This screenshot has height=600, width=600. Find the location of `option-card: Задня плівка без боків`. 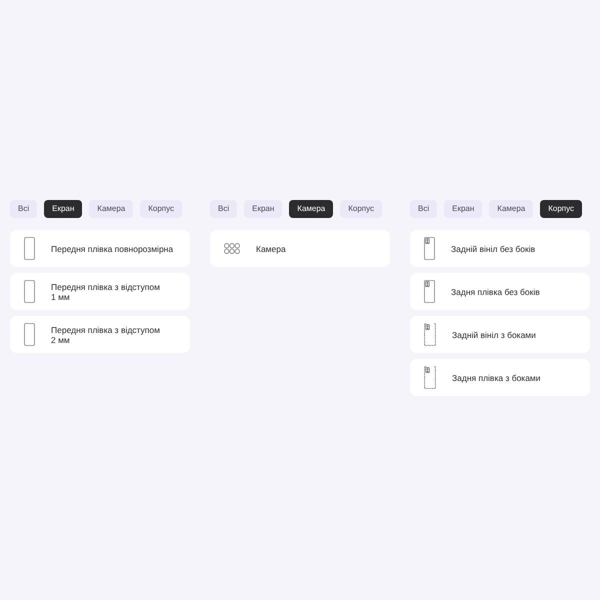

option-card: Задня плівка без боків is located at coordinates (500, 291).